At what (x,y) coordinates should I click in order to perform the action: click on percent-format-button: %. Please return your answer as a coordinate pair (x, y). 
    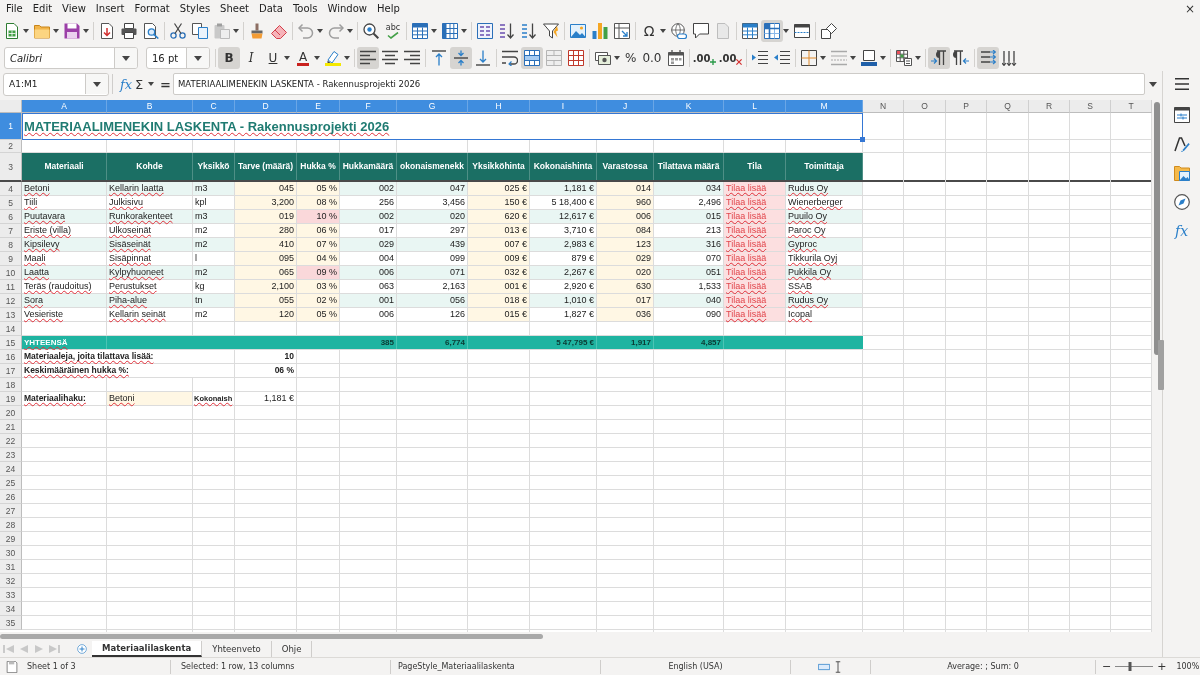
    Looking at the image, I should click on (631, 58).